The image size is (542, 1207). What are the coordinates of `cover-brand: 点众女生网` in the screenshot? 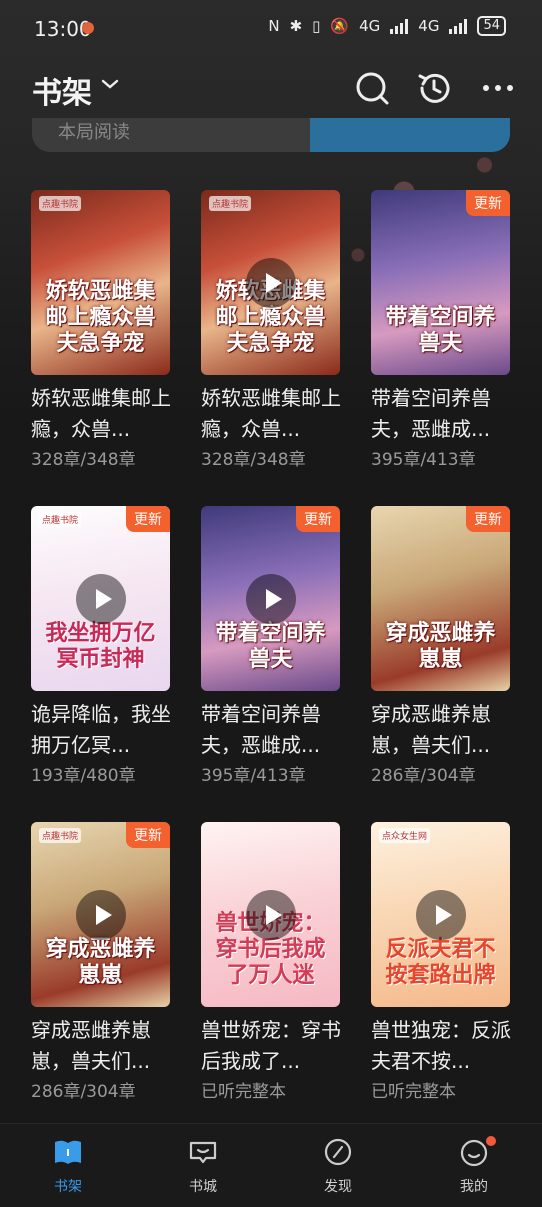 It's located at (405, 835).